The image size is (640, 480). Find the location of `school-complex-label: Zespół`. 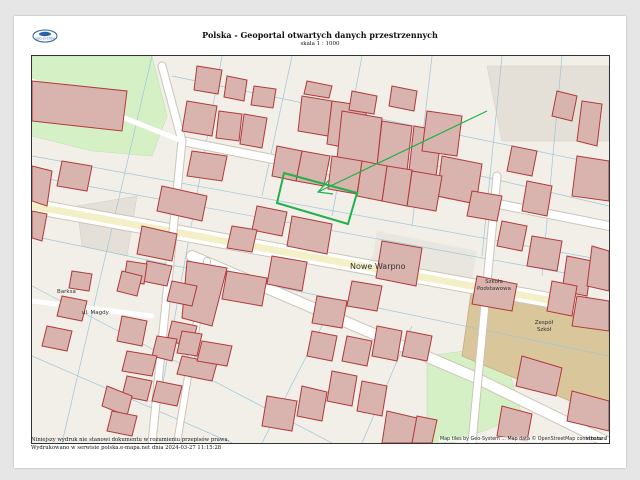

school-complex-label: Zespół is located at coordinates (544, 322).